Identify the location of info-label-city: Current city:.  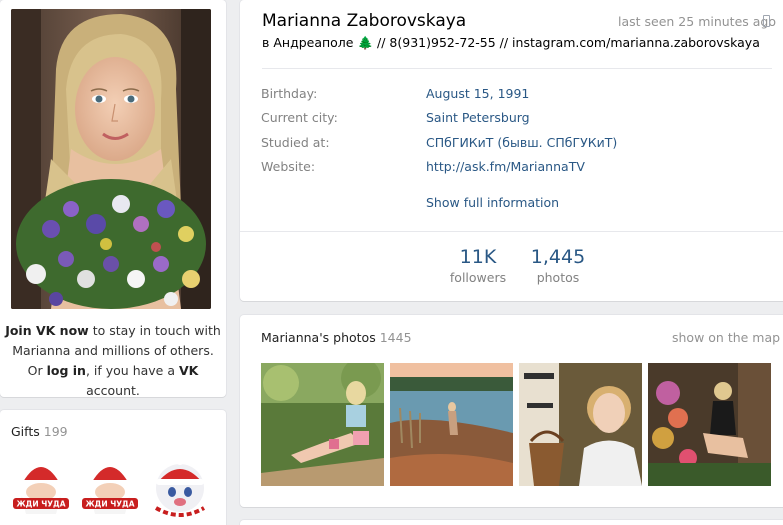
(299, 117).